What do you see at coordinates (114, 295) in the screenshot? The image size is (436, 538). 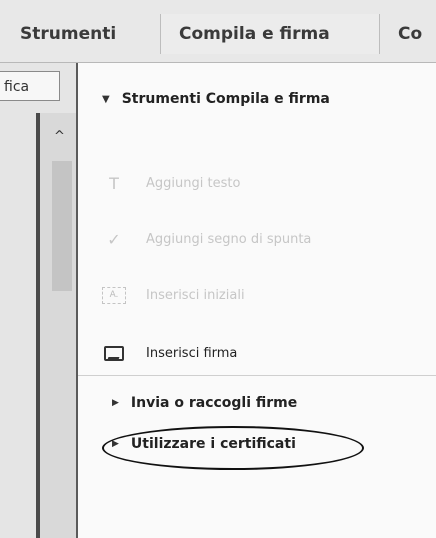 I see `initials-icon: A.` at bounding box center [114, 295].